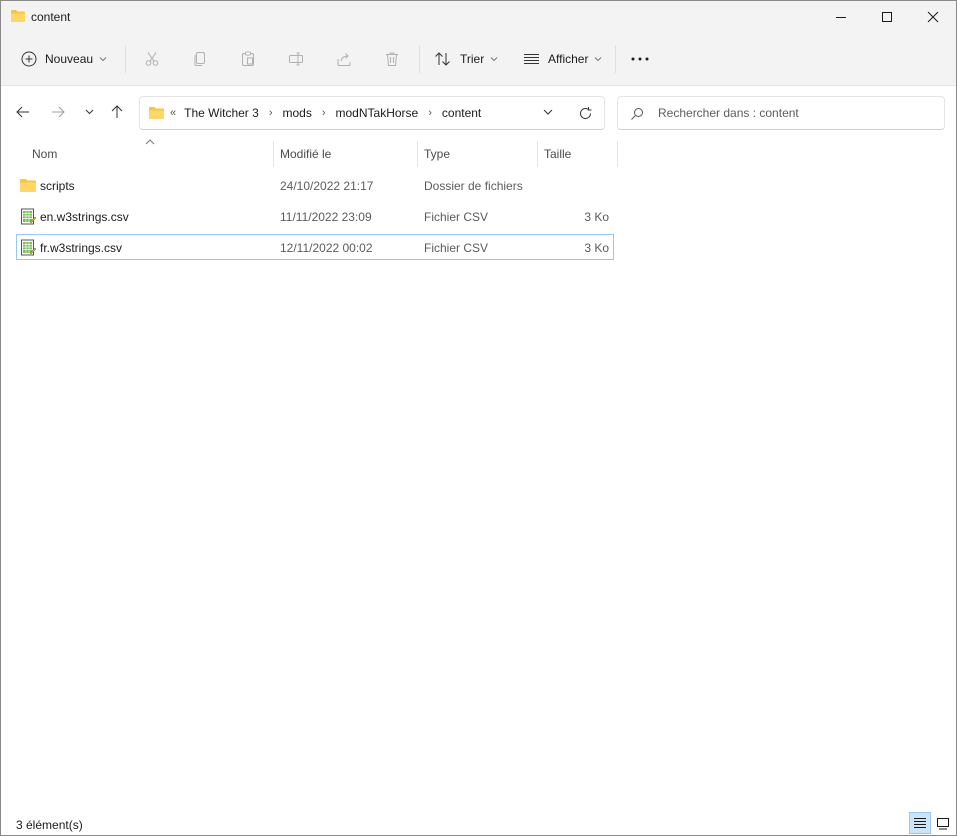 The width and height of the screenshot is (957, 836). I want to click on column-header-size: Taille, so click(557, 154).